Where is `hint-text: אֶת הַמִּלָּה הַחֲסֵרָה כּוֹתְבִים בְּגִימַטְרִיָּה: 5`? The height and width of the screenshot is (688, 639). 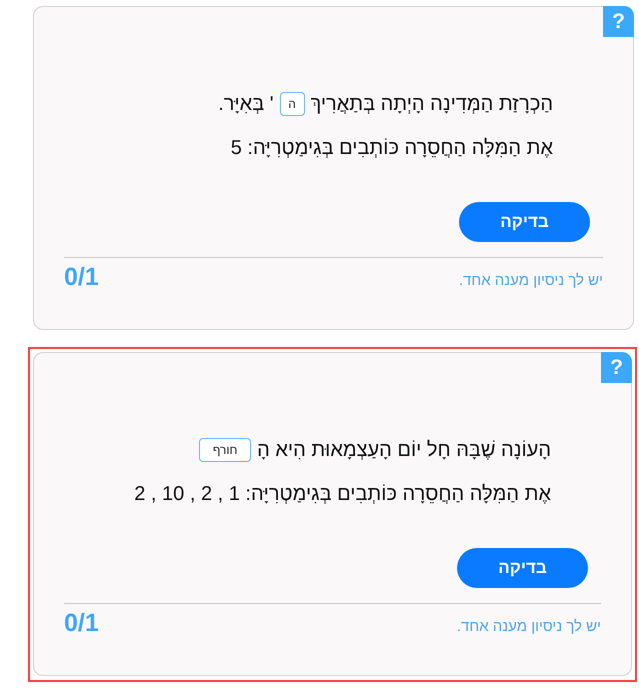
hint-text: אֶת הַמִּלָּה הַחֲסֵרָה כּוֹתְבִים בְּגִימַטְרִיָּה: 5 is located at coordinates (391, 148).